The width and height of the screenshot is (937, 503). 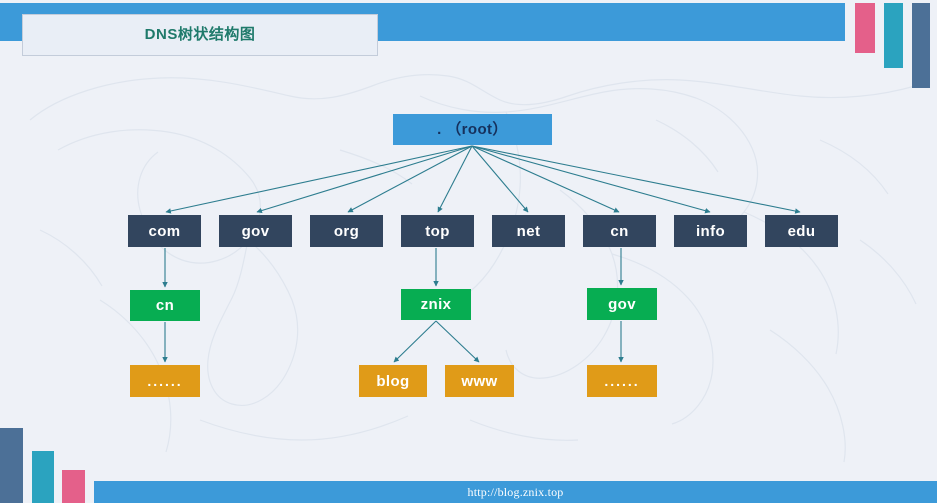 I want to click on decor-bar-top-teal, so click(x=893, y=35).